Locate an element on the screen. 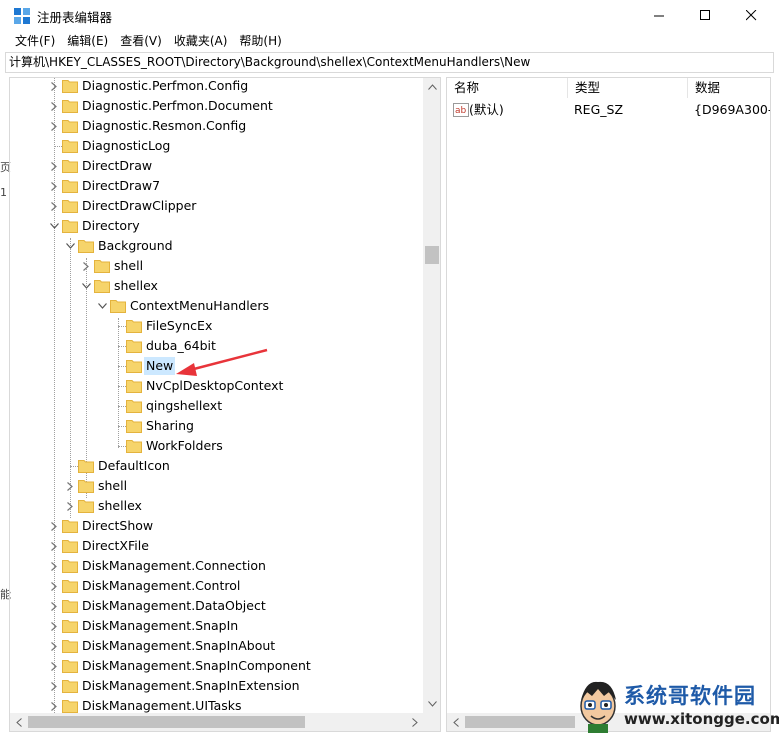 The width and height of the screenshot is (779, 739). tree-horizontal-scrollbar is located at coordinates (225, 722).